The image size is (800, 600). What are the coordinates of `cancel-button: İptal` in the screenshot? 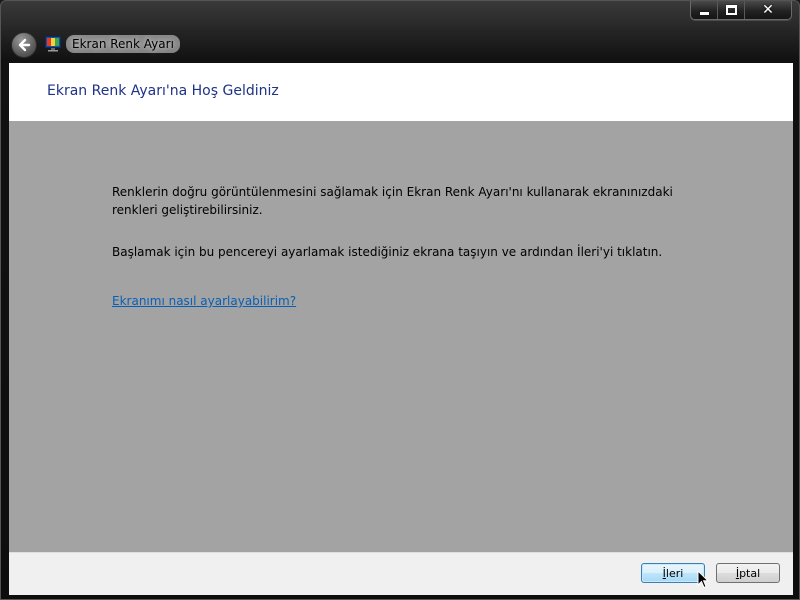 It's located at (748, 573).